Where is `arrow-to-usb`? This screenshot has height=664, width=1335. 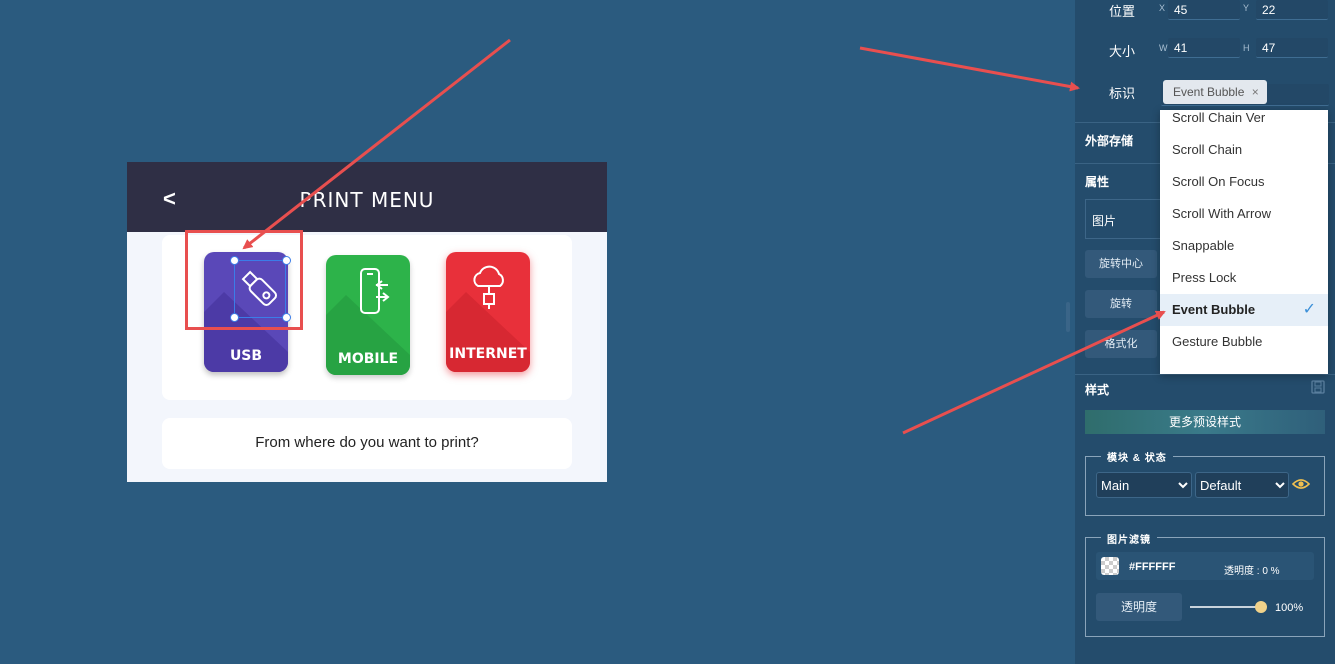 arrow-to-usb is located at coordinates (376, 144).